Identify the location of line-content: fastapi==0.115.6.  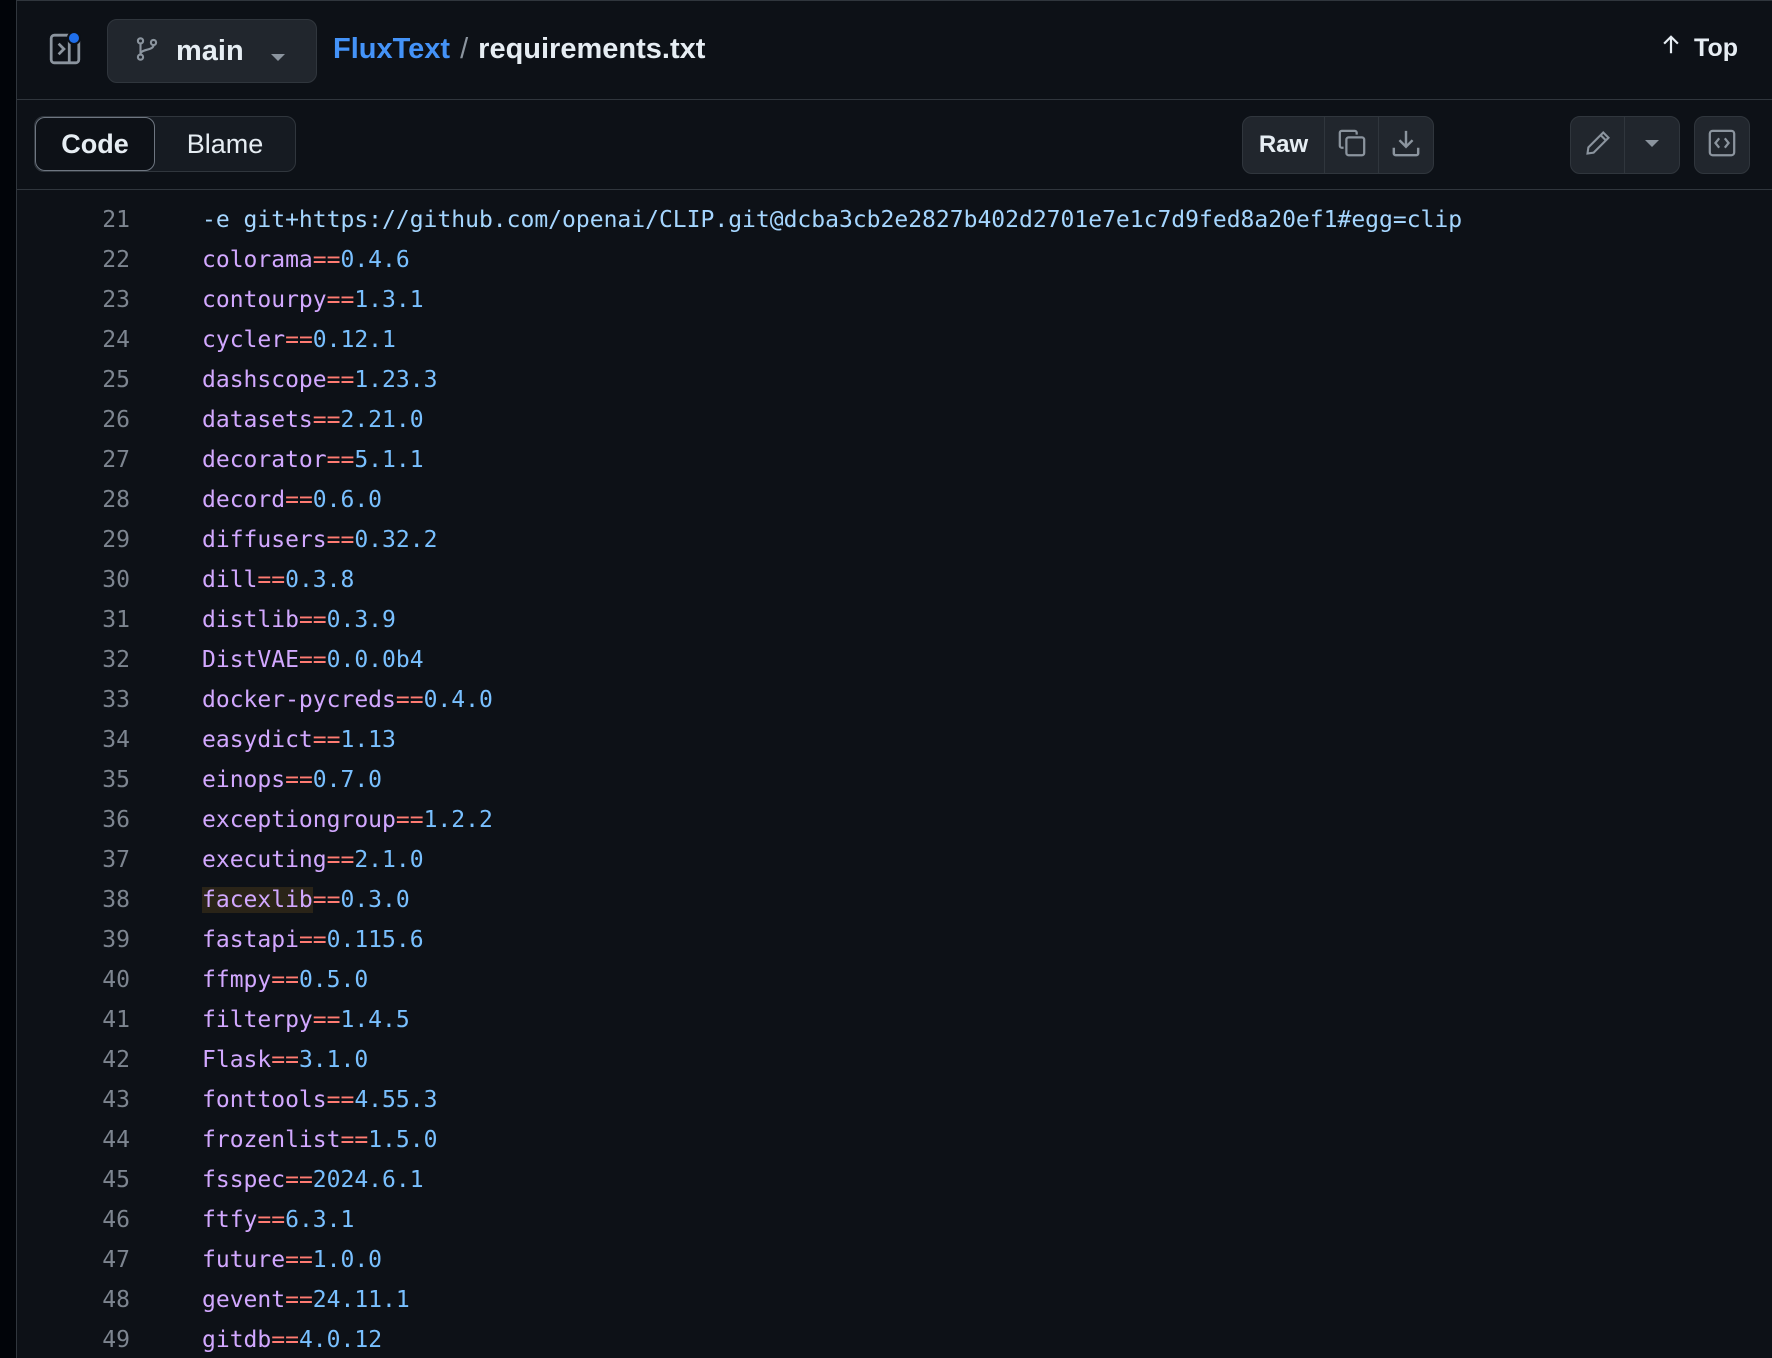
(313, 940).